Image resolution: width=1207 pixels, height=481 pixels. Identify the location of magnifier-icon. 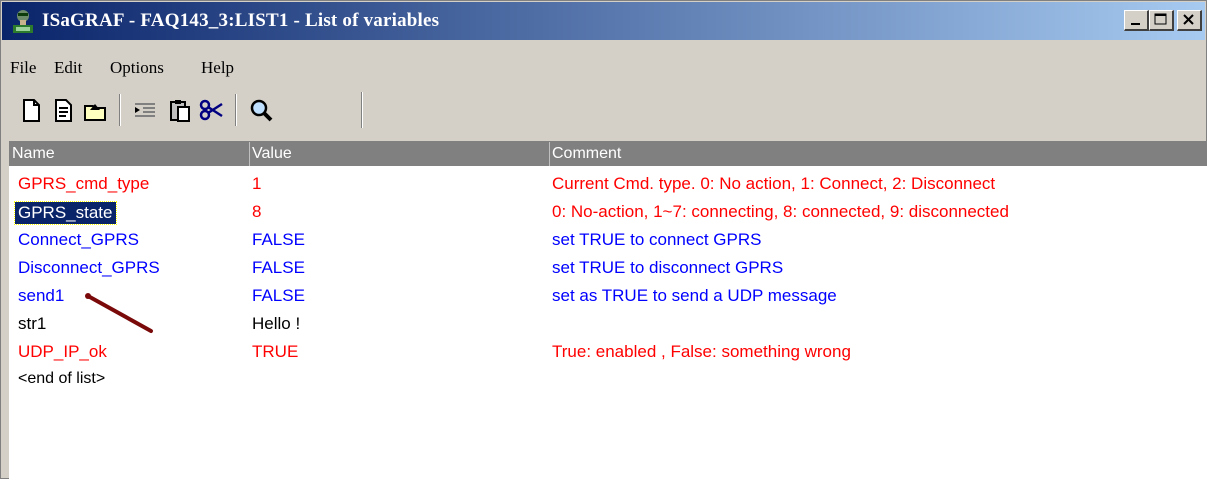
(261, 110).